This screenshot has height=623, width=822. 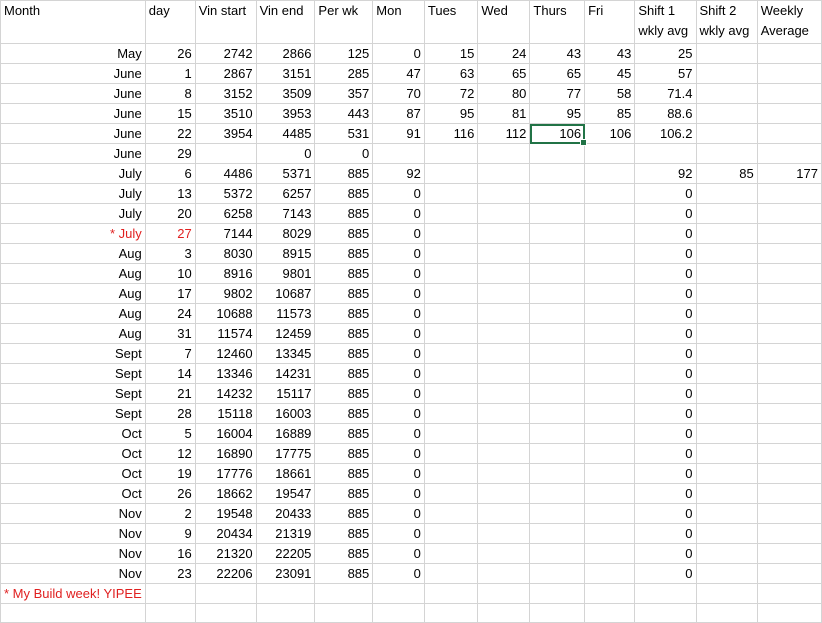 I want to click on cell-vin-end: 14231, so click(x=285, y=373).